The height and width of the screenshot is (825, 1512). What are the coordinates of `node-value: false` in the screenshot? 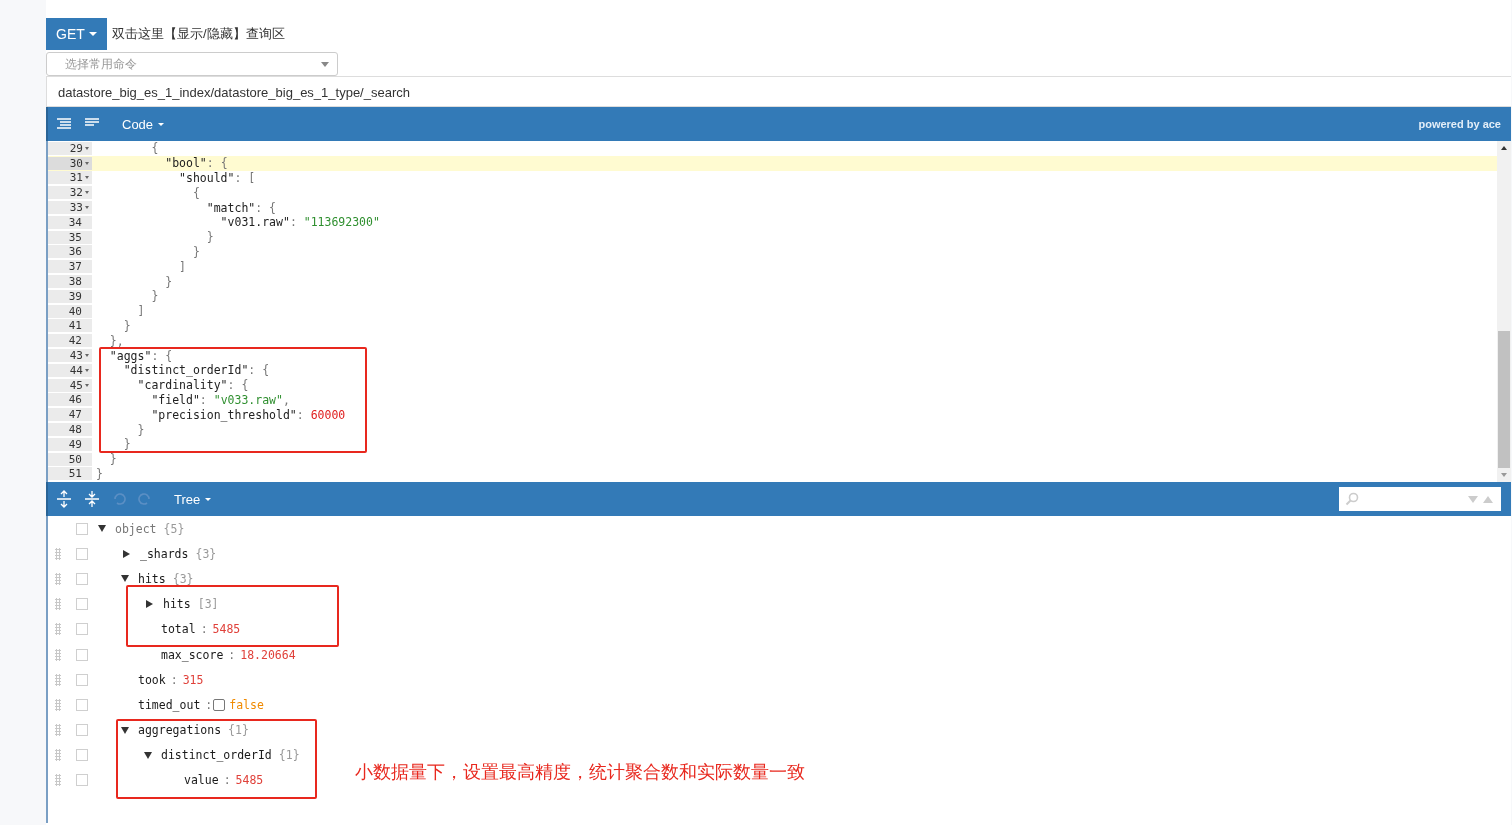 It's located at (246, 704).